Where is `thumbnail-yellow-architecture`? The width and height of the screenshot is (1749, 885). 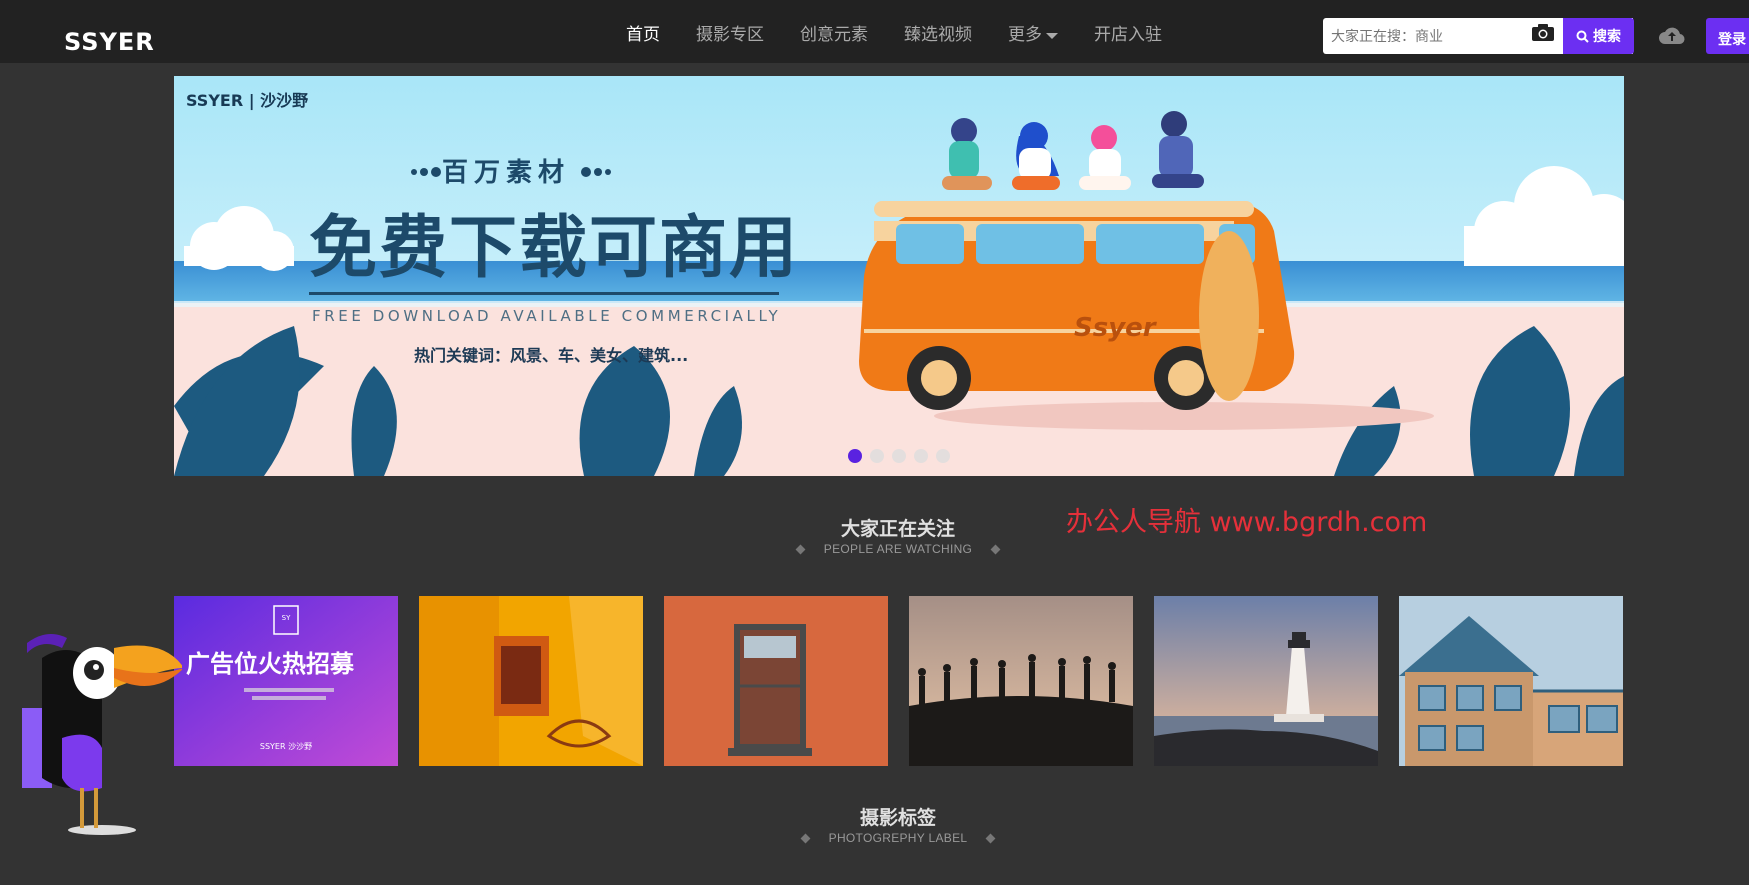
thumbnail-yellow-architecture is located at coordinates (531, 681).